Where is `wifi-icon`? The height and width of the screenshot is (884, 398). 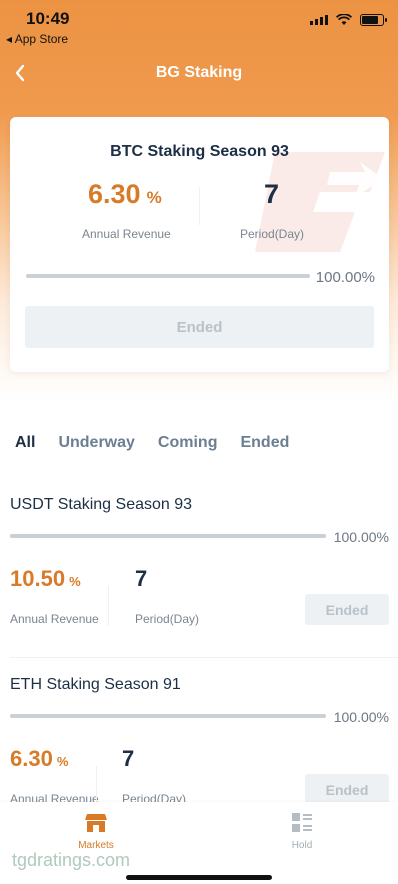 wifi-icon is located at coordinates (344, 19).